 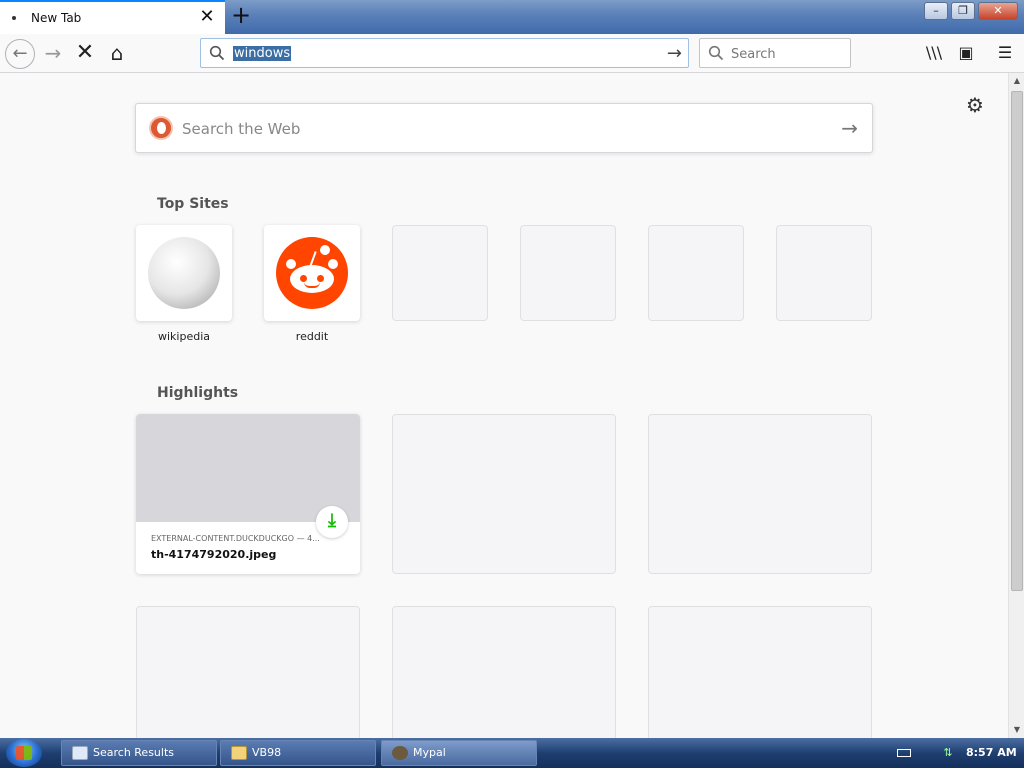 I want to click on window-controls: – ❐ ✕, so click(x=971, y=11).